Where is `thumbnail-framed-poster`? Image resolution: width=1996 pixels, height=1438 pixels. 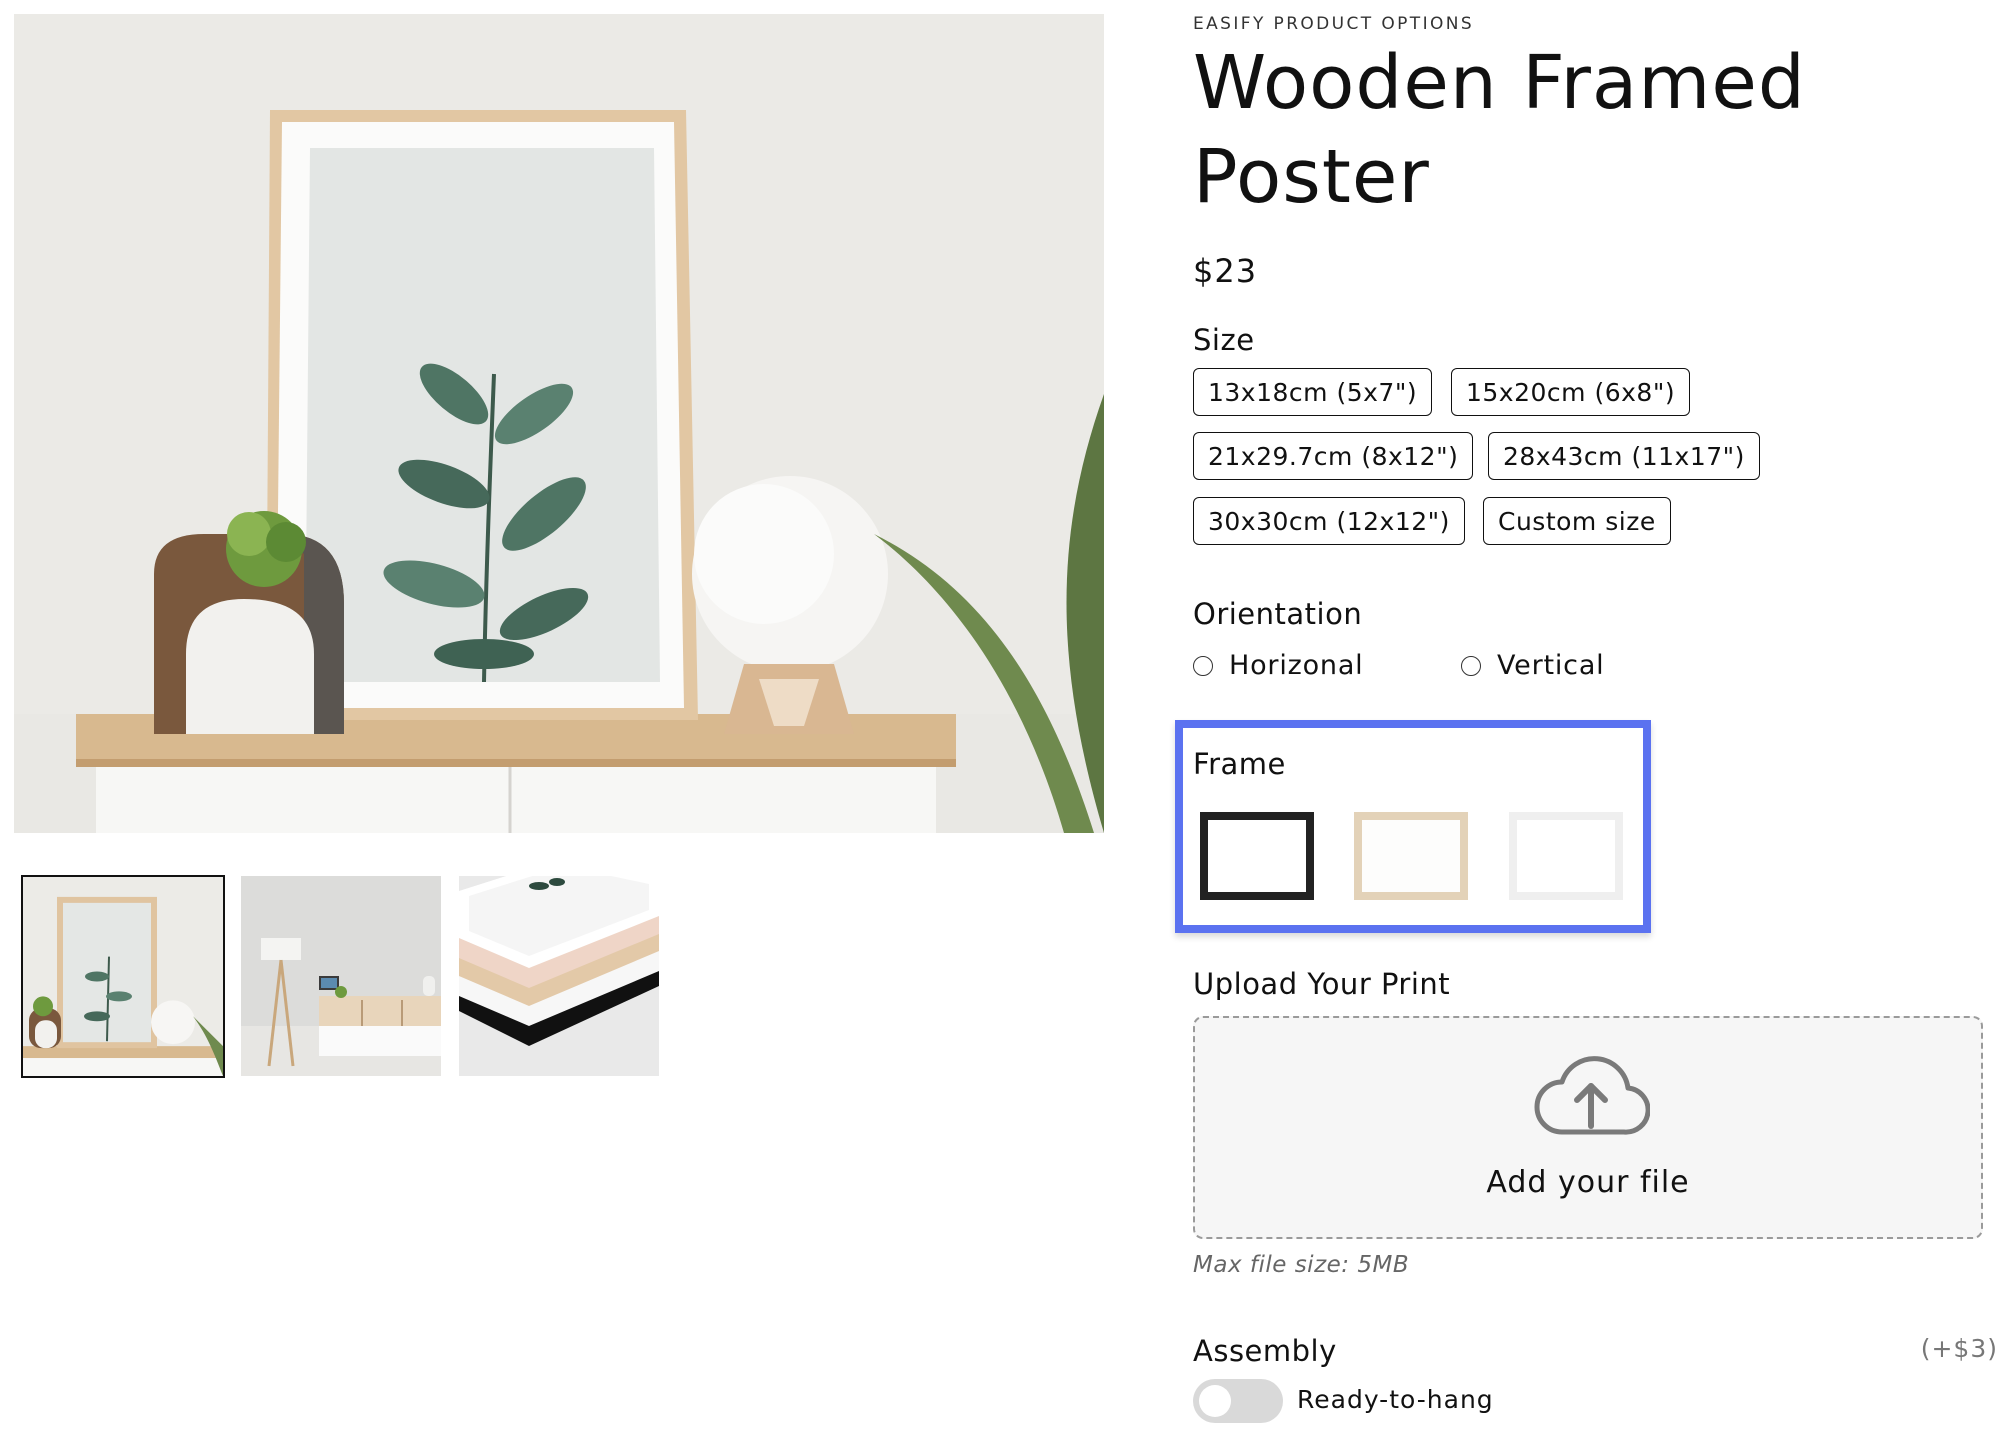
thumbnail-framed-poster is located at coordinates (123, 976).